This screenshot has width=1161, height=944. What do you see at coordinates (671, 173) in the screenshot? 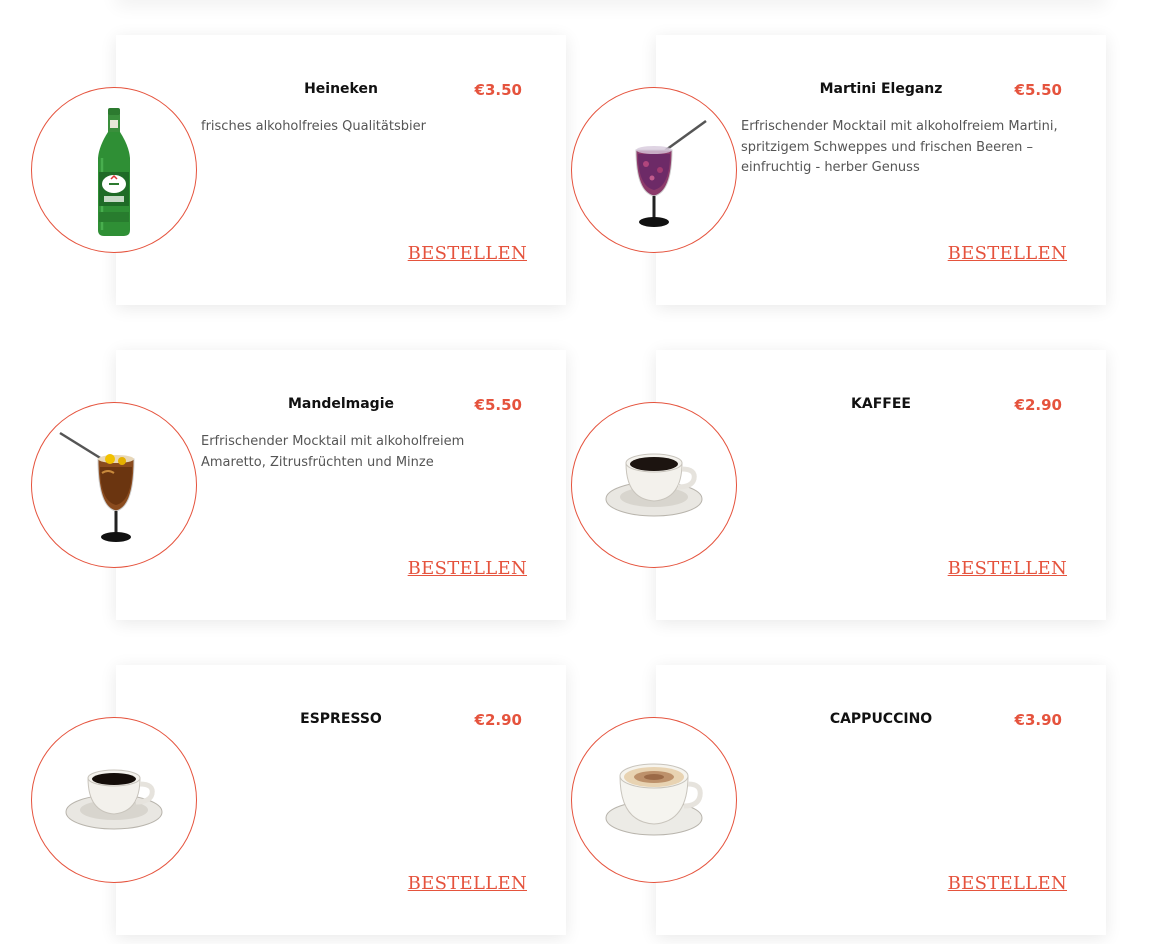
I see `berry-cocktail-icon` at bounding box center [671, 173].